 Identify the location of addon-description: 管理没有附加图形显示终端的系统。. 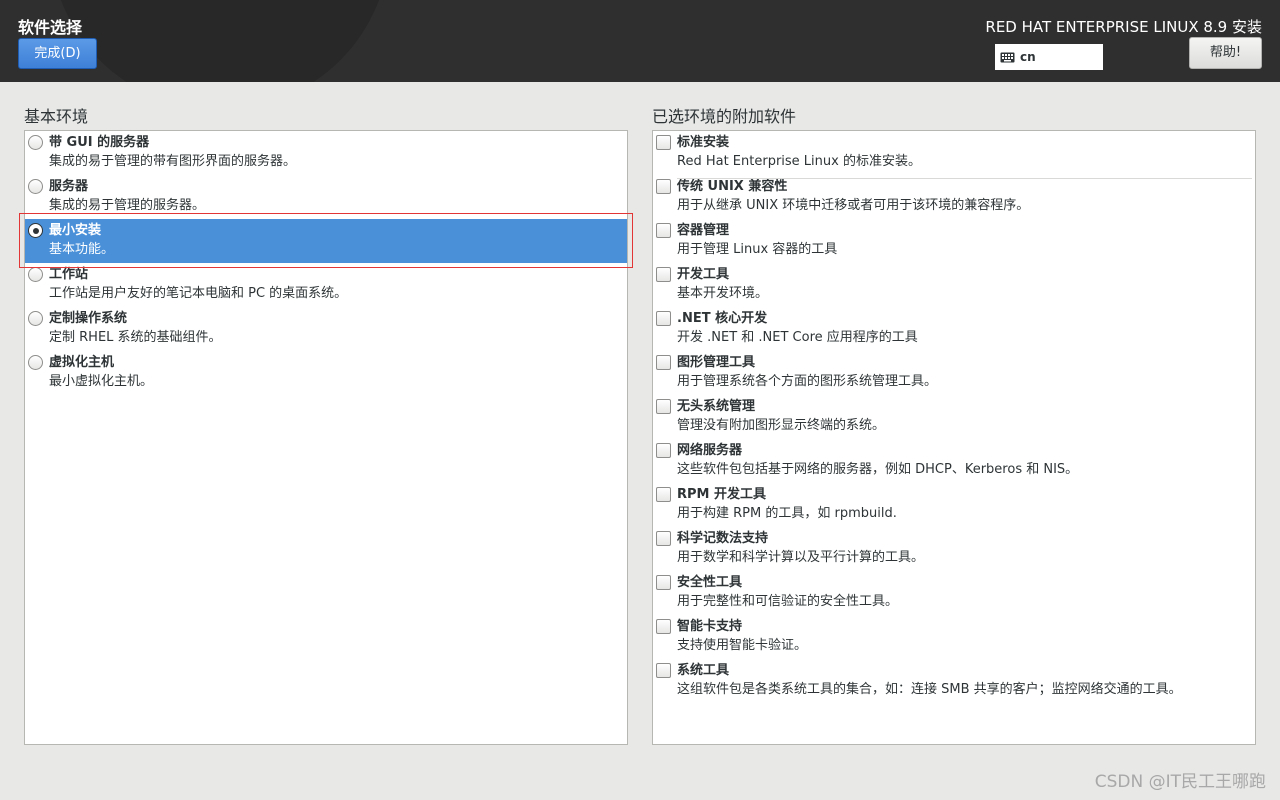
(781, 425).